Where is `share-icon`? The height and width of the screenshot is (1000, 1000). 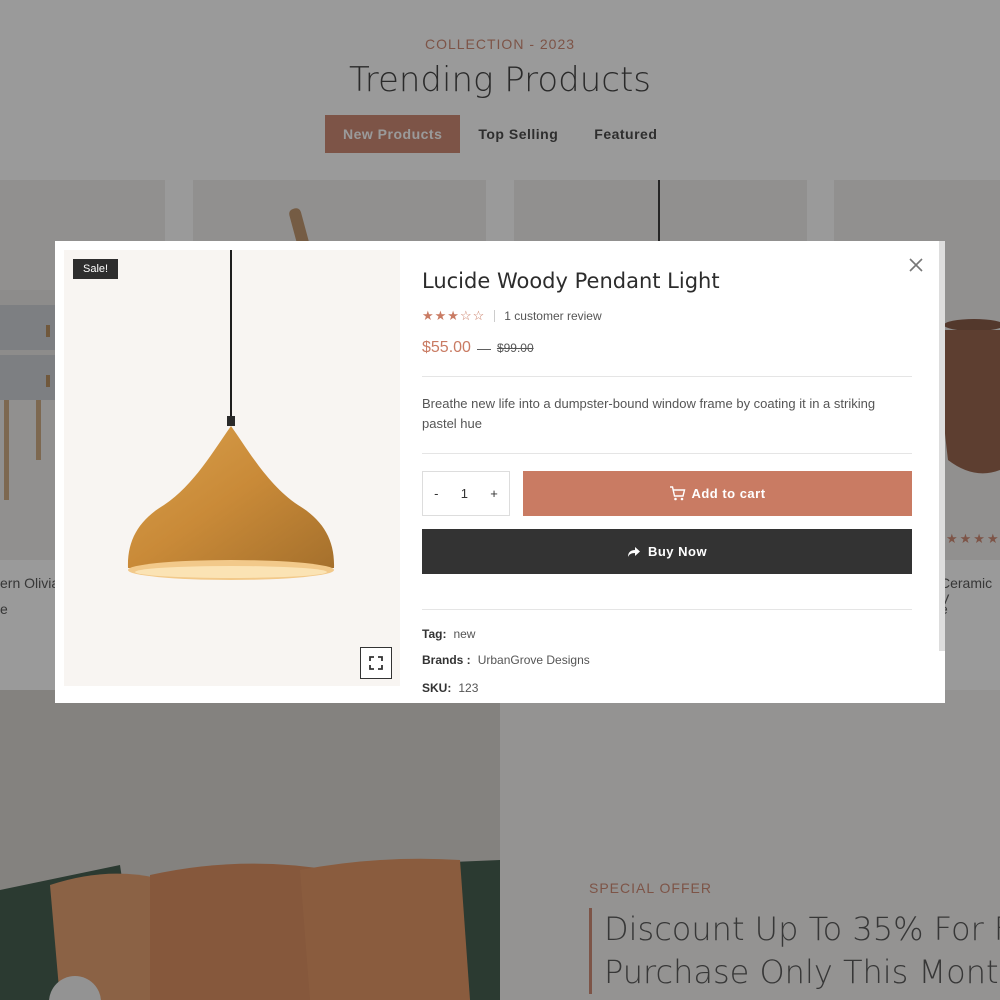 share-icon is located at coordinates (633, 551).